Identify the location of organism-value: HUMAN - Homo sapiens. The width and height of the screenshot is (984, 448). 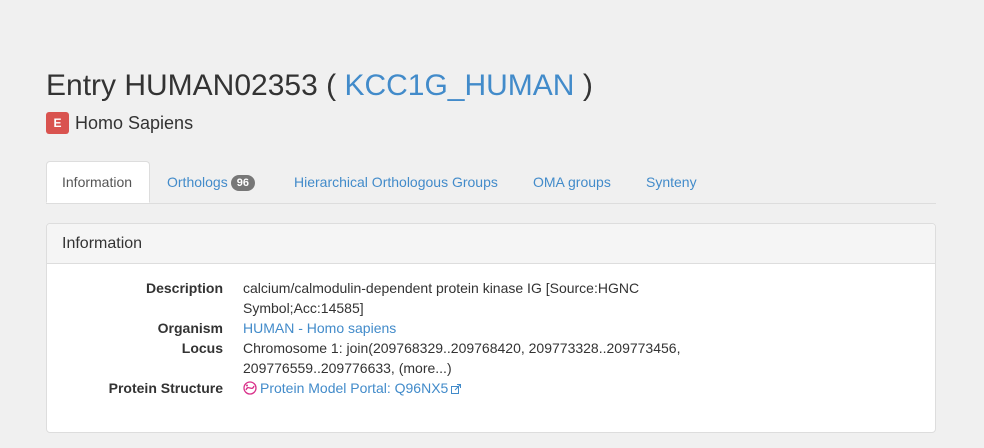
(463, 328).